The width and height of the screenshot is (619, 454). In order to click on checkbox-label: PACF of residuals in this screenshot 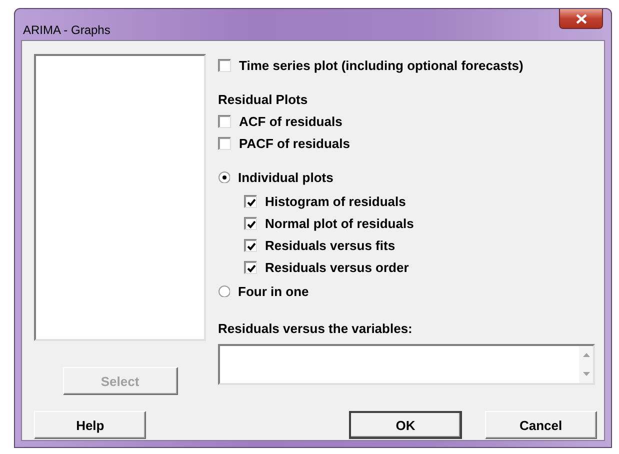, I will do `click(294, 143)`.